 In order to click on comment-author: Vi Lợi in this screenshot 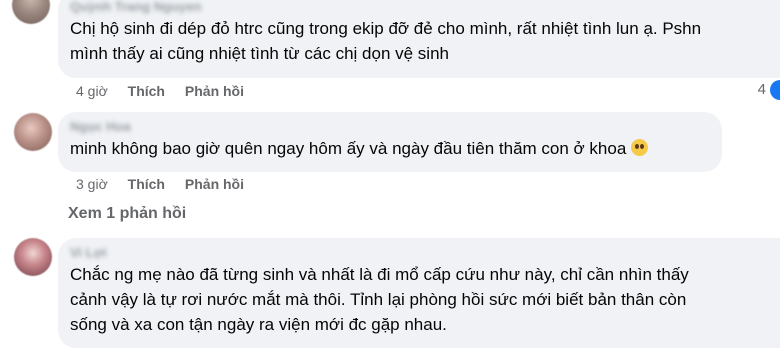, I will do `click(419, 253)`.